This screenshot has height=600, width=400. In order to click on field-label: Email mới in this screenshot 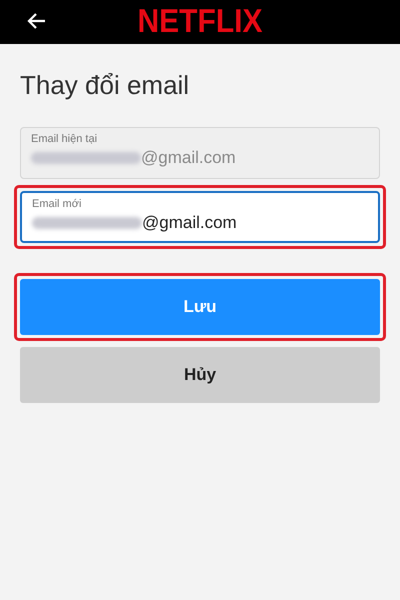, I will do `click(57, 204)`.